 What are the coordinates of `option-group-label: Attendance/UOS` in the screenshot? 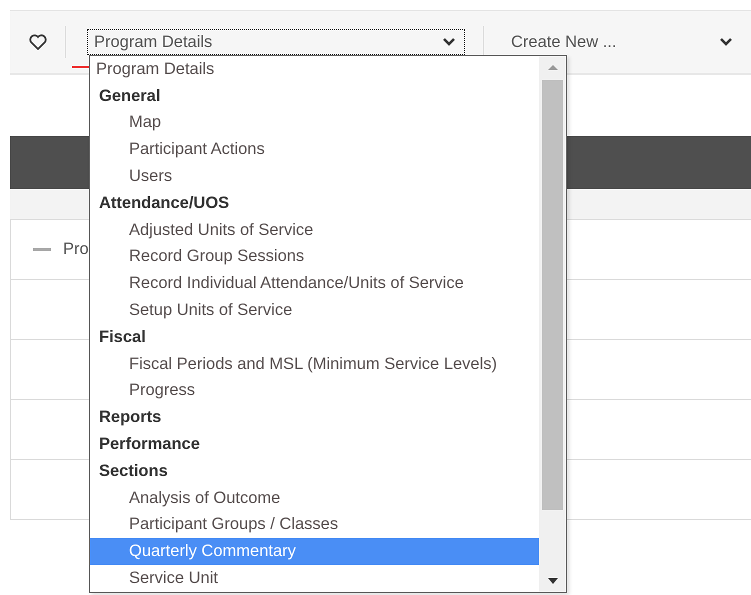 It's located at (164, 203).